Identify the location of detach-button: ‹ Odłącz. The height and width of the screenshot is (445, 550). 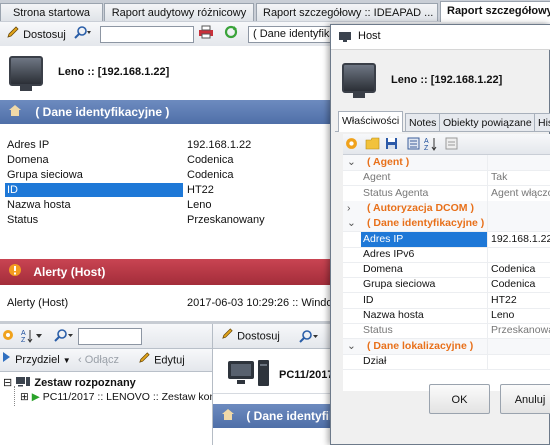
(98, 360).